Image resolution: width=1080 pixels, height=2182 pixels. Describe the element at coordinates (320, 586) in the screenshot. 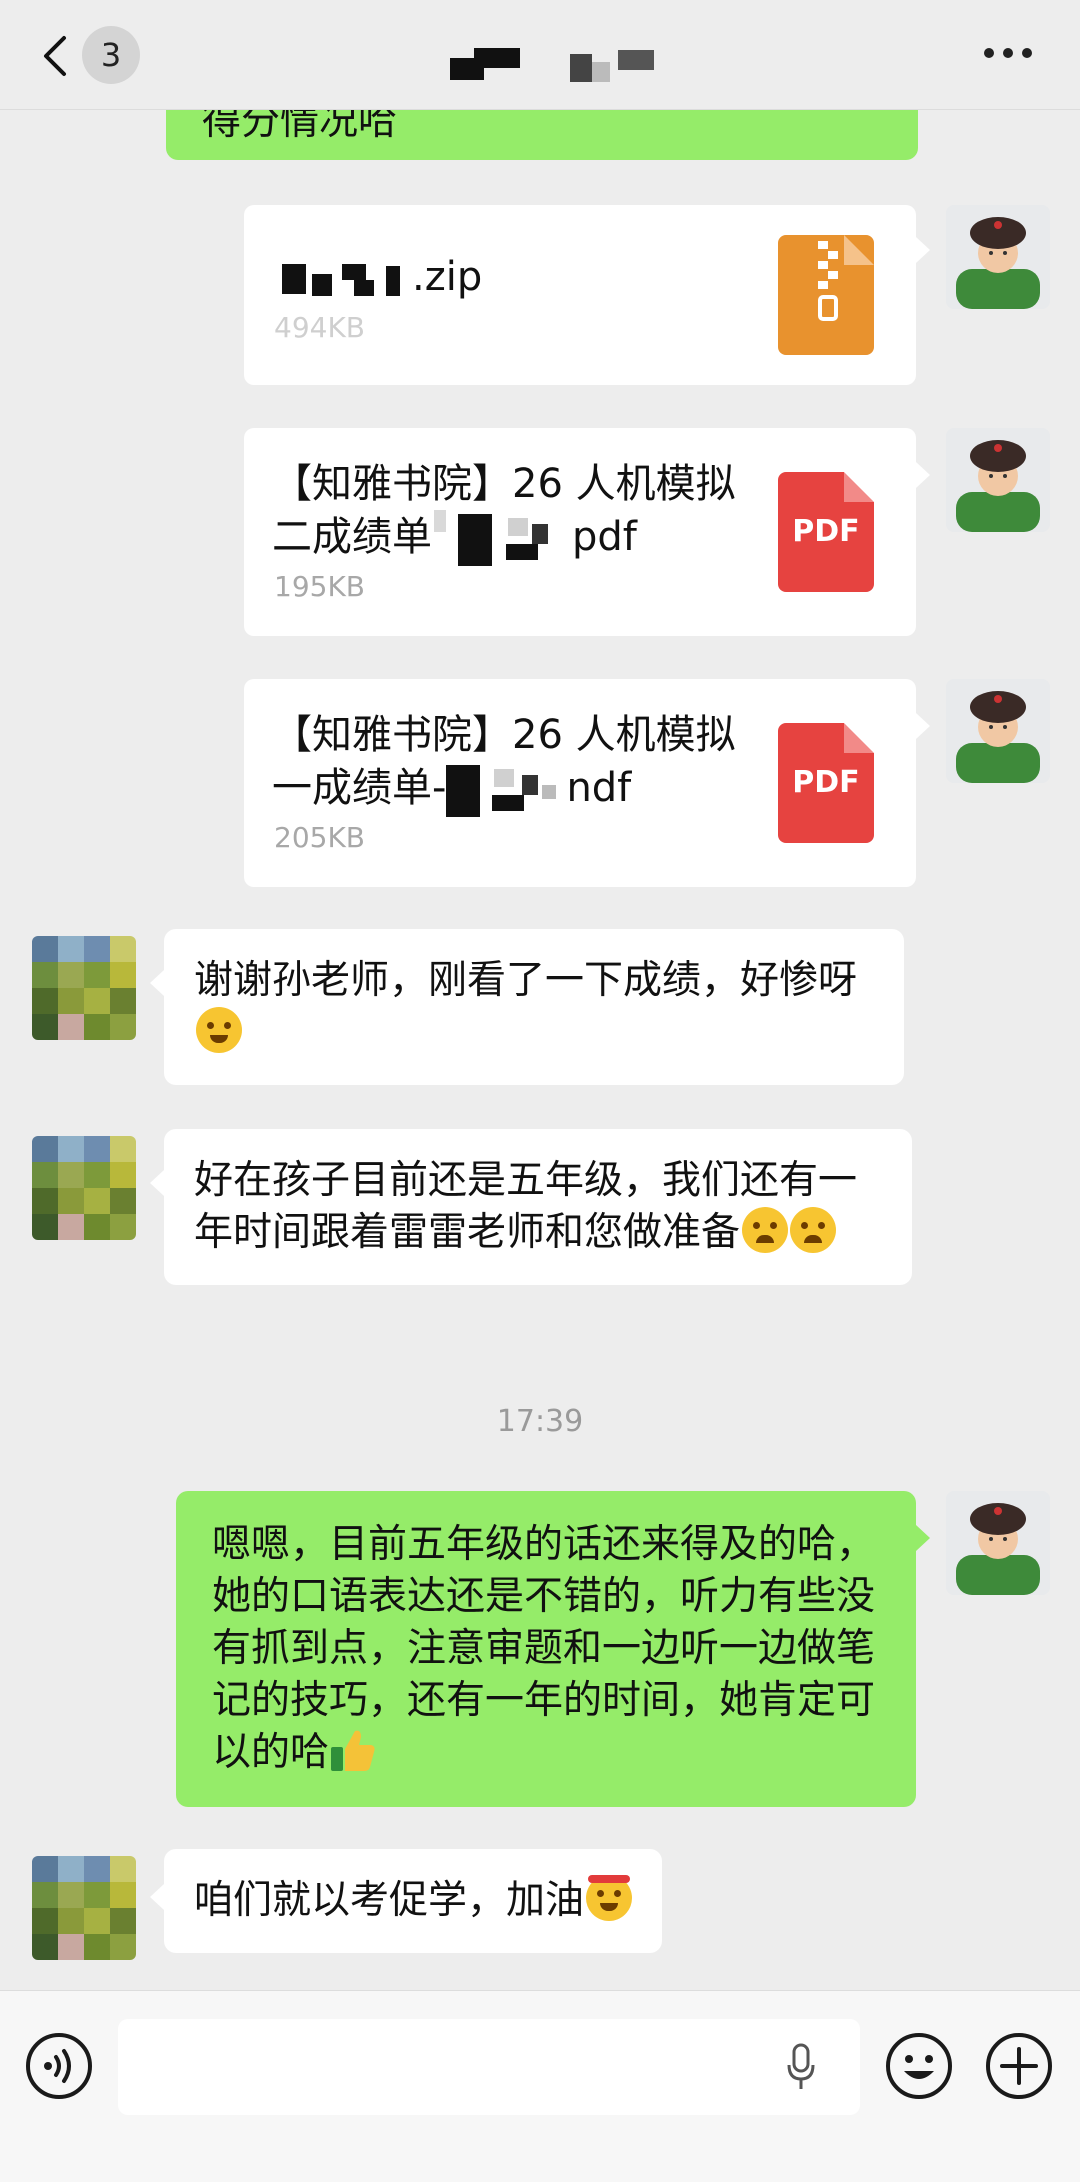

I see `file-size: 195KB` at that location.